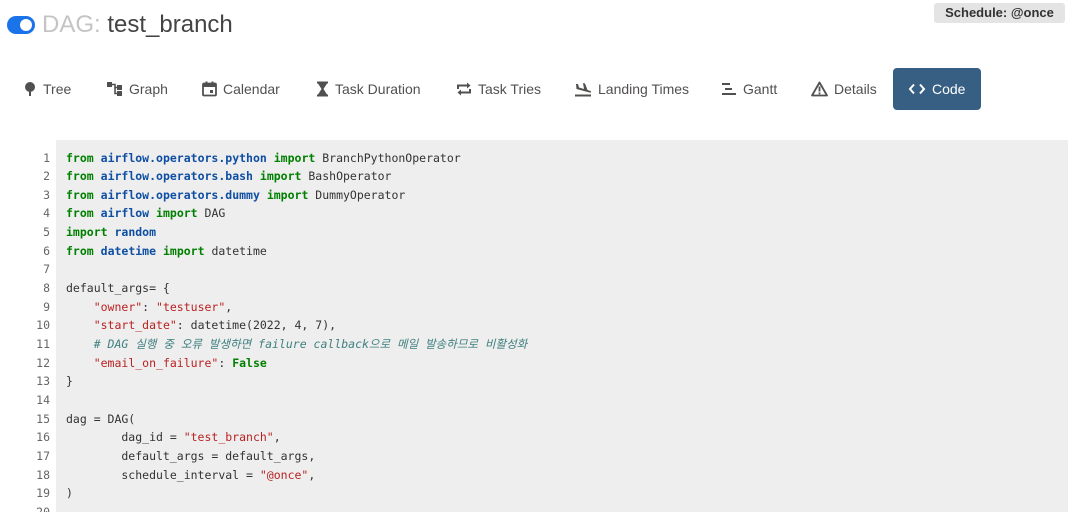  Describe the element at coordinates (46, 269) in the screenshot. I see `line-number: 7` at that location.